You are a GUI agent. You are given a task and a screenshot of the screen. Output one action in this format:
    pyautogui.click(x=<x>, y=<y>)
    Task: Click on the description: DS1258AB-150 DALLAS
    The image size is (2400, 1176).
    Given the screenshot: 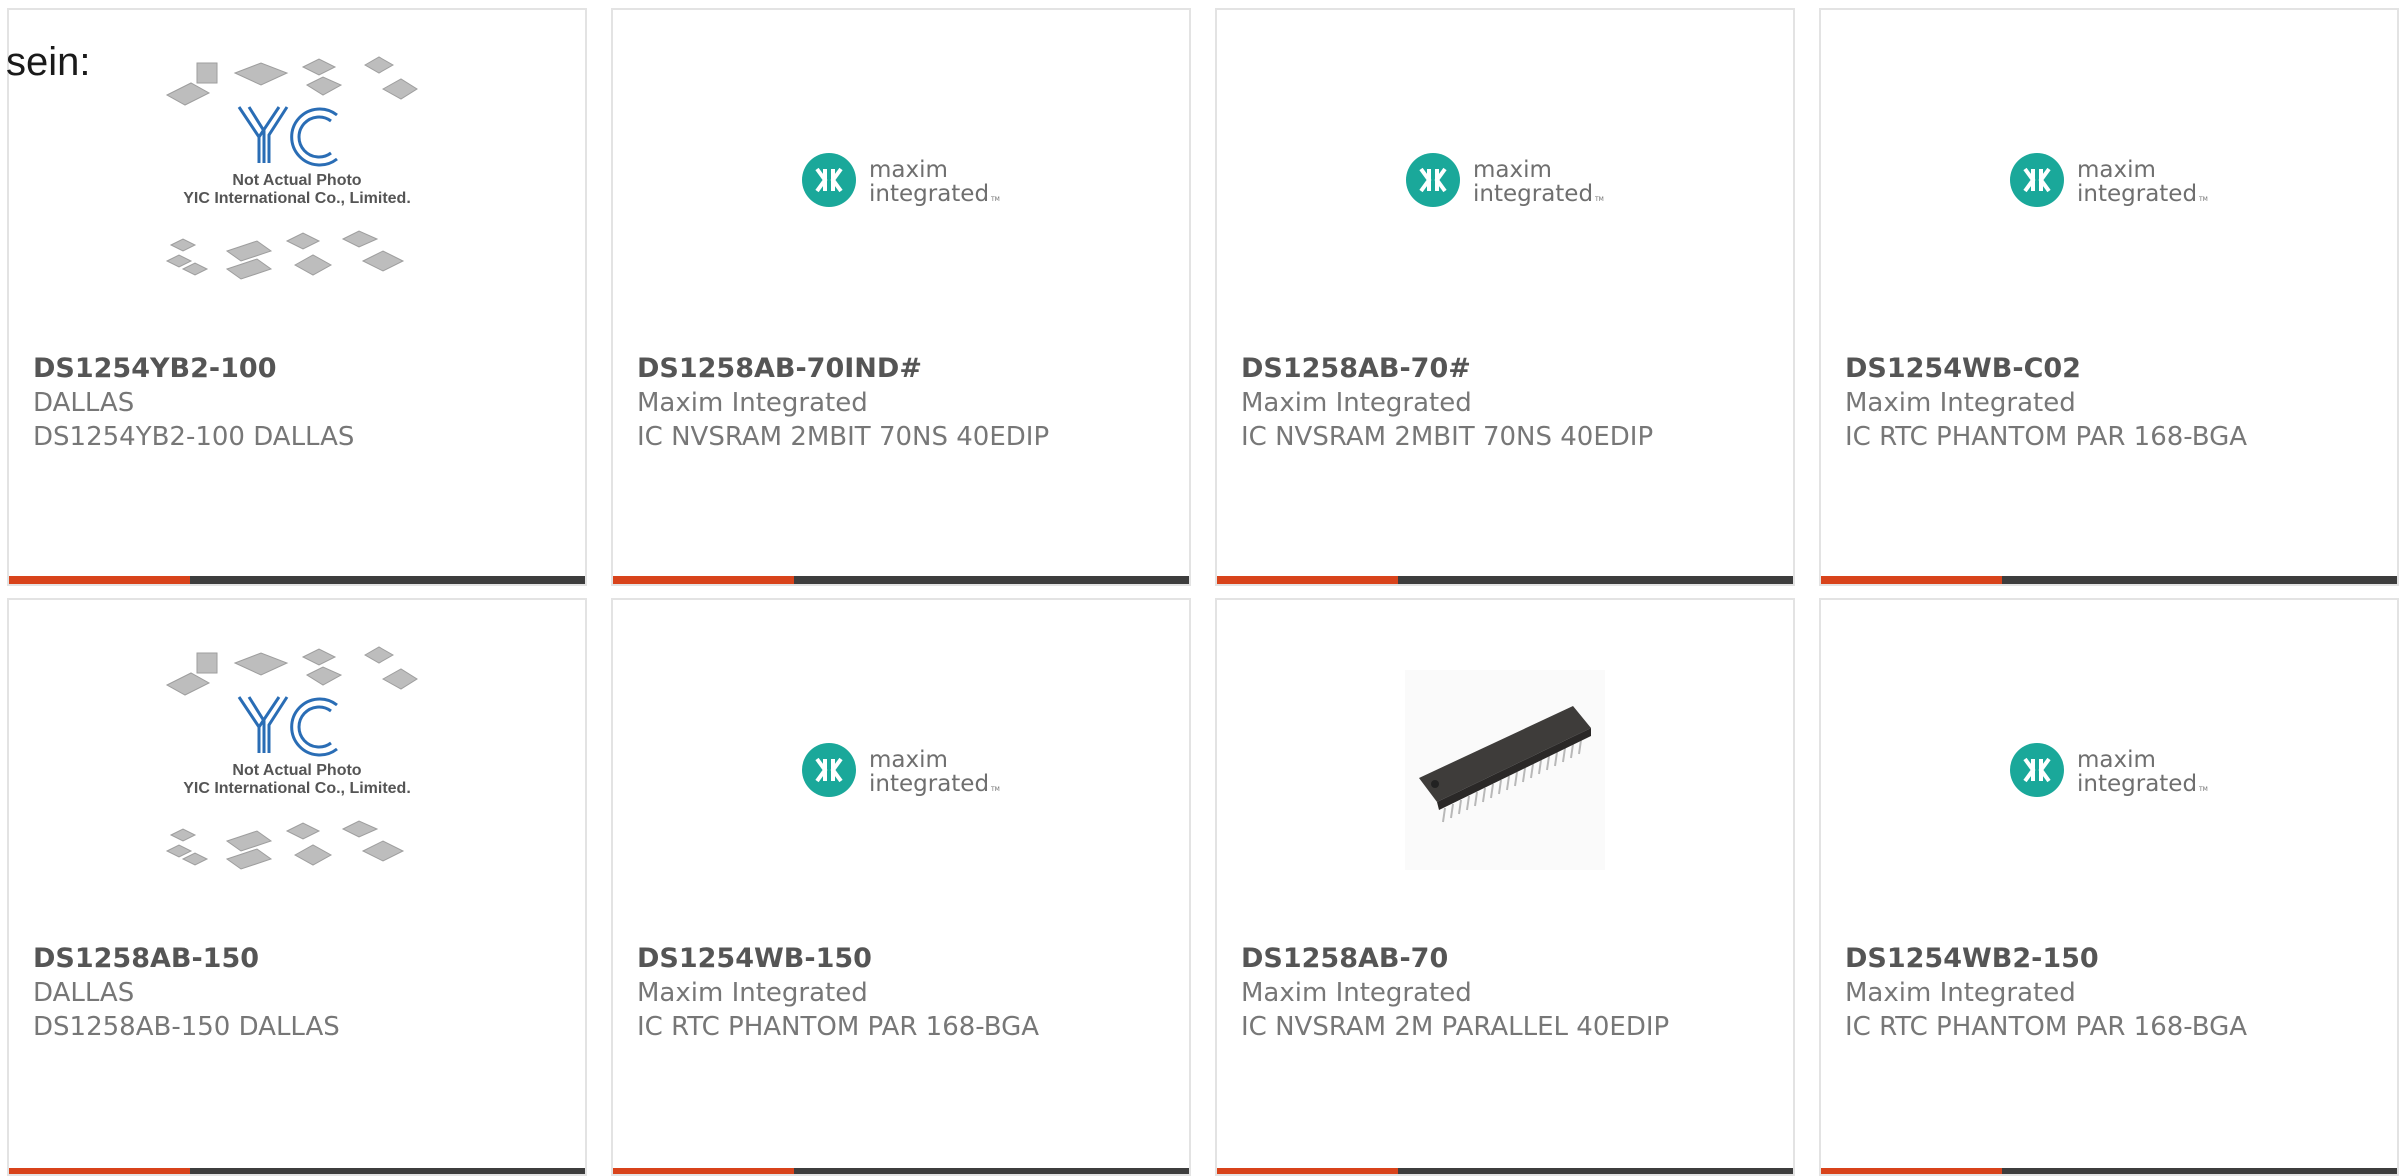 What is the action you would take?
    pyautogui.click(x=186, y=1027)
    